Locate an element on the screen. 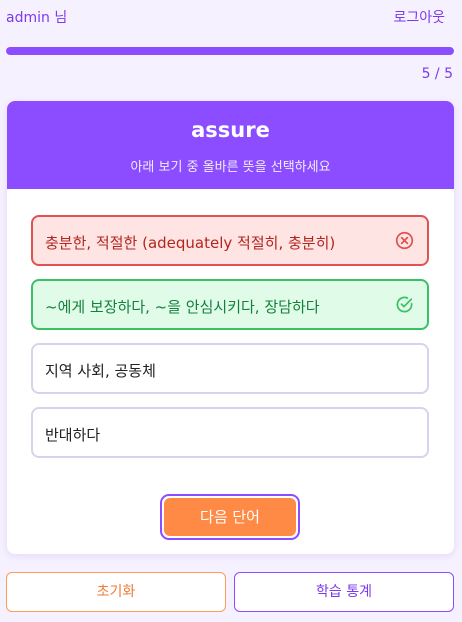 This screenshot has height=622, width=462. answer-option-label: 반대하다 is located at coordinates (73, 435).